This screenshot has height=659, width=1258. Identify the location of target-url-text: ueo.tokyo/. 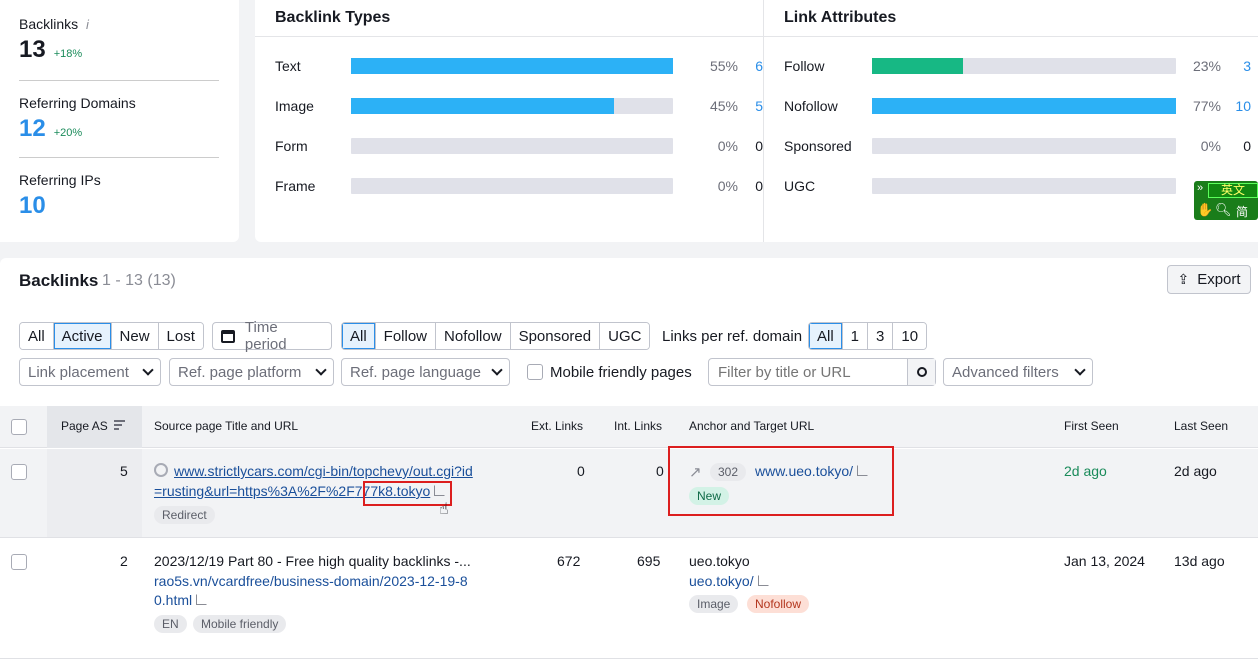
(721, 581).